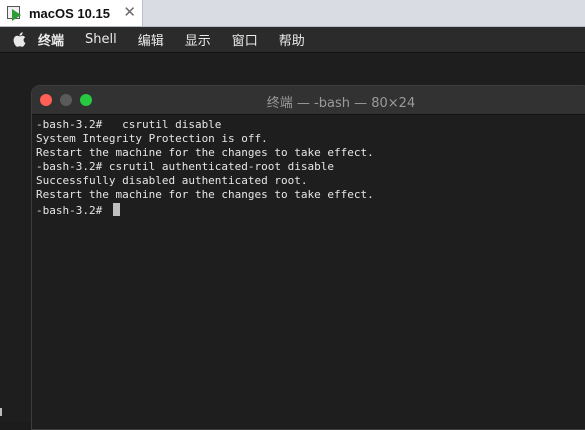 Image resolution: width=585 pixels, height=430 pixels. What do you see at coordinates (129, 12) in the screenshot?
I see `close-icon: ✕` at bounding box center [129, 12].